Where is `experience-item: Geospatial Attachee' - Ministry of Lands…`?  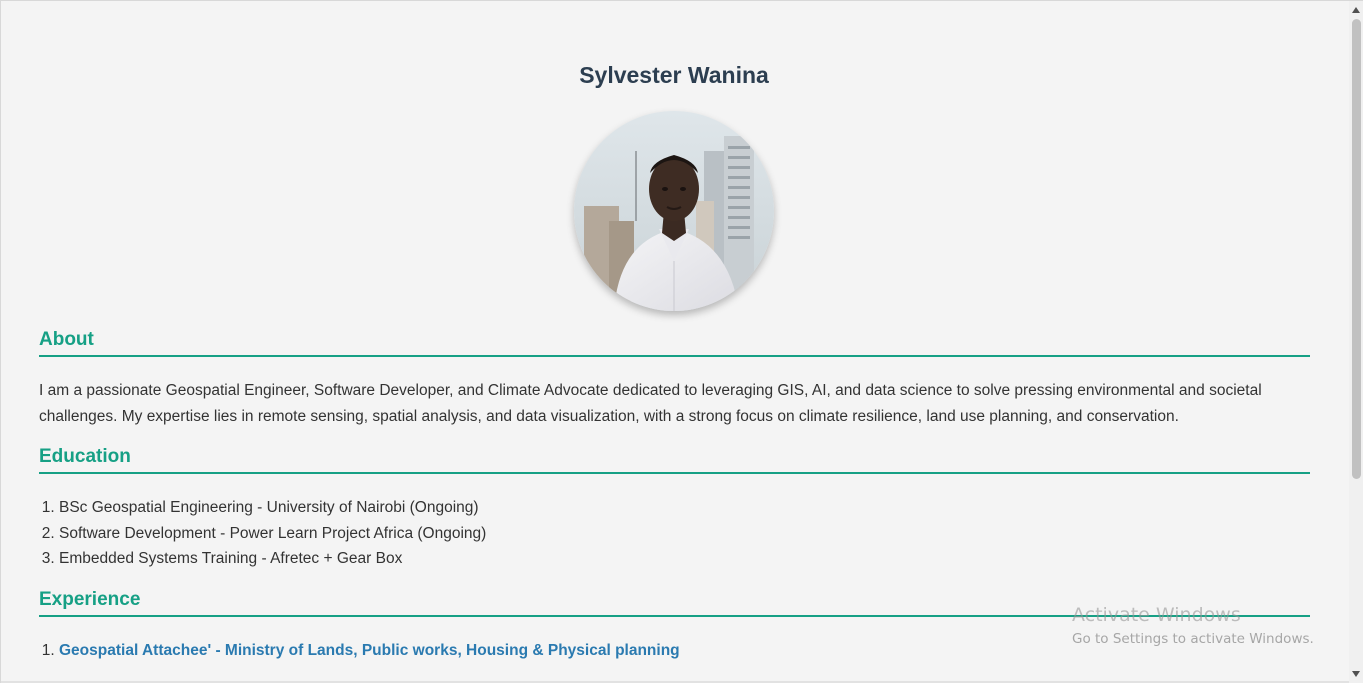
experience-item: Geospatial Attachee' - Ministry of Lands… is located at coordinates (369, 651).